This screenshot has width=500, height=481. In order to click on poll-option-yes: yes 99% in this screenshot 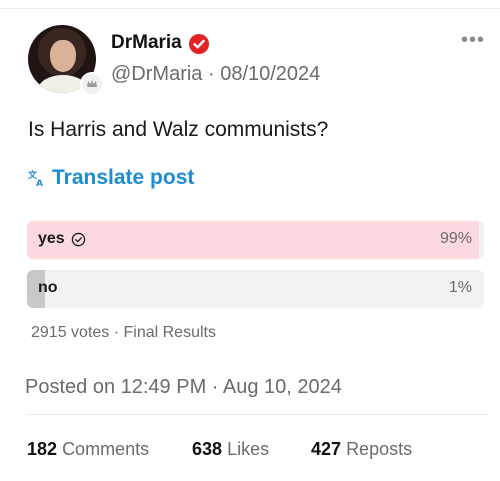, I will do `click(255, 240)`.